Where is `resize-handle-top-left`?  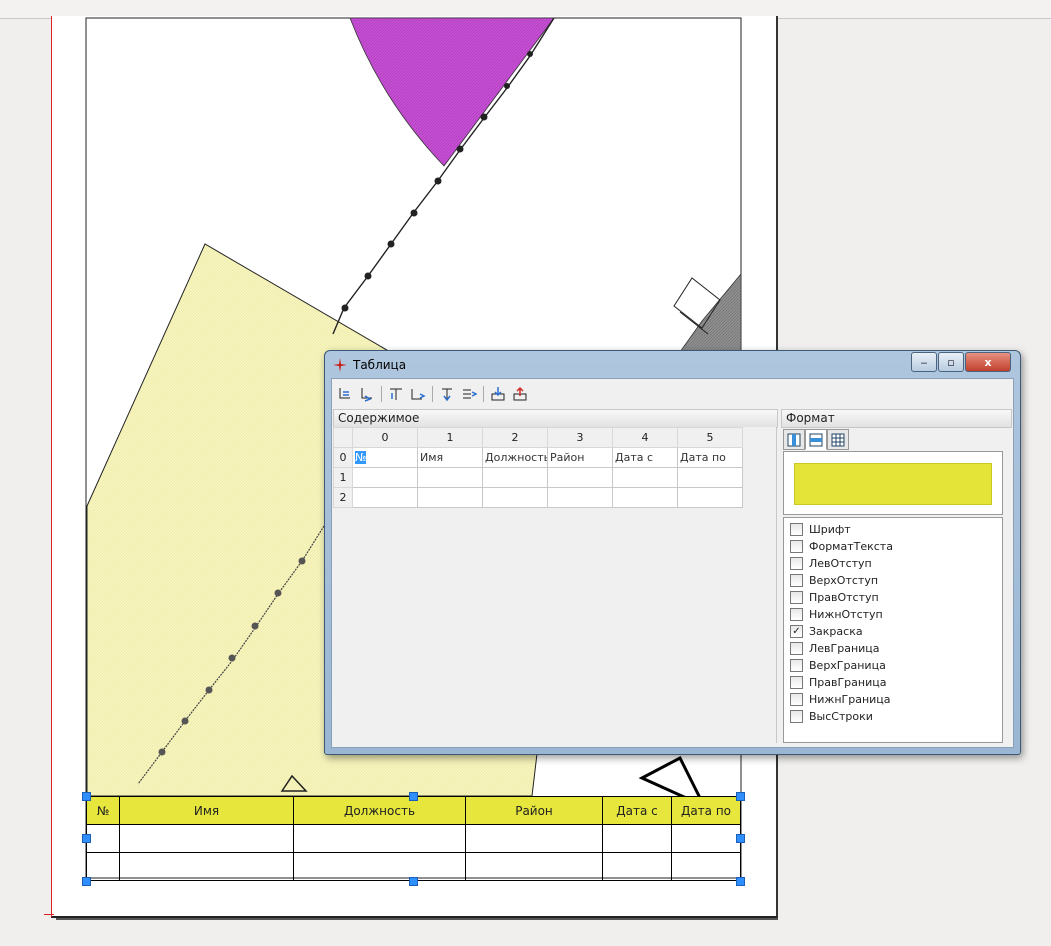
resize-handle-top-left is located at coordinates (86, 796).